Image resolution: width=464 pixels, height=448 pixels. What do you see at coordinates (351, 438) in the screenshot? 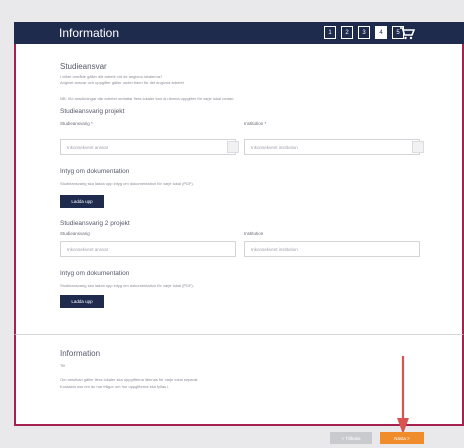
I see `back-button: < Tillbaka` at bounding box center [351, 438].